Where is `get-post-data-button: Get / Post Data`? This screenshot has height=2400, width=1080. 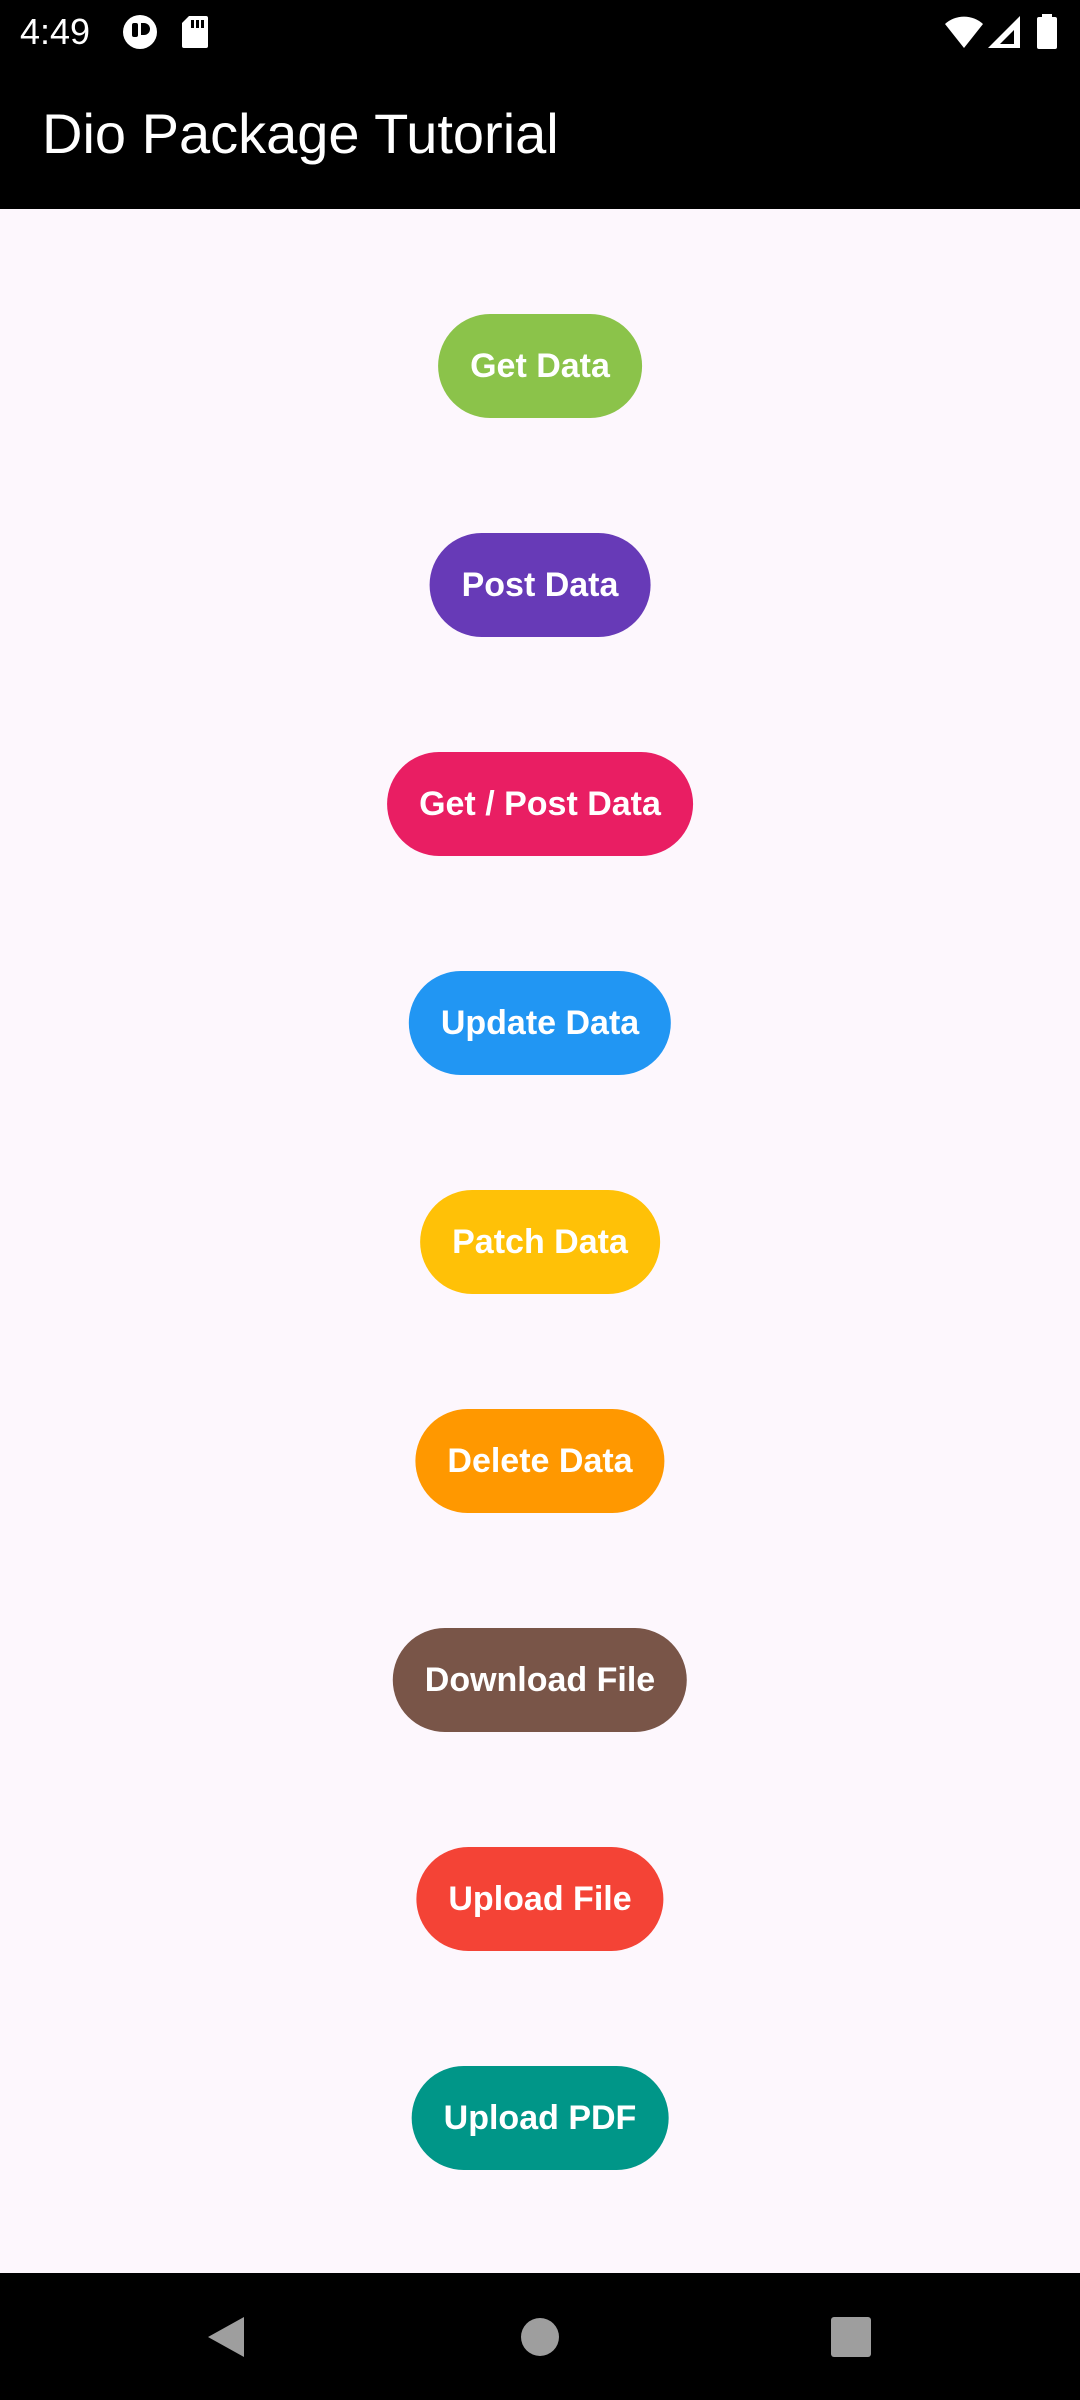
get-post-data-button: Get / Post Data is located at coordinates (540, 804).